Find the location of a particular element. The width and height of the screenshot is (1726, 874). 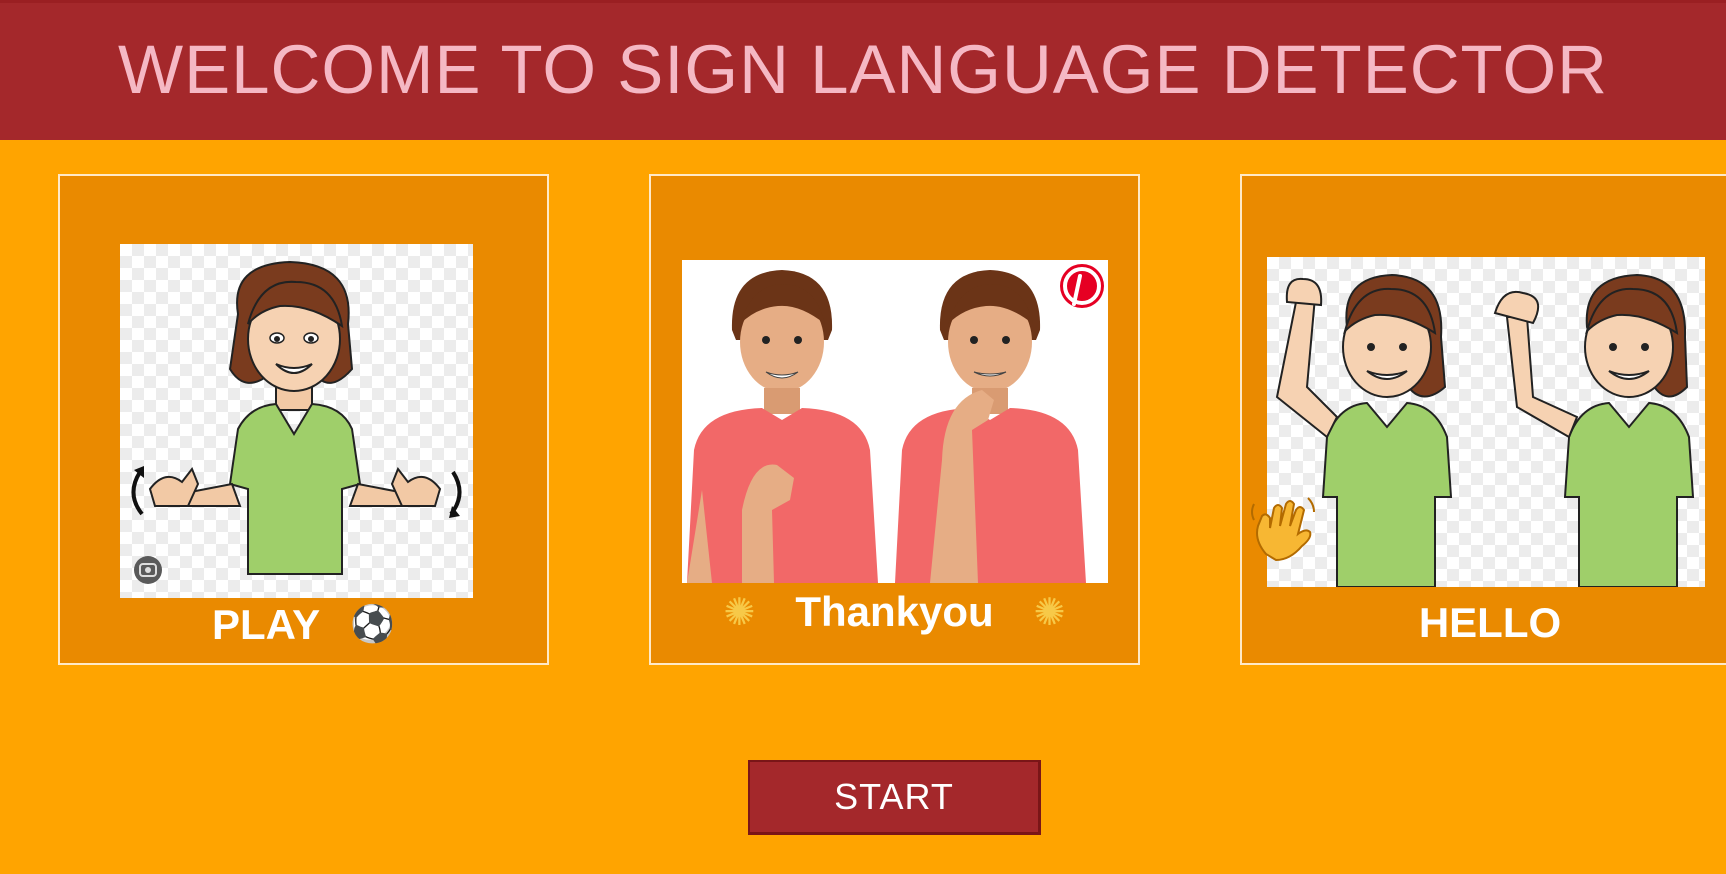

page-title: WELCOME TO SIGN LANGUAGE DETECTOR is located at coordinates (863, 69).